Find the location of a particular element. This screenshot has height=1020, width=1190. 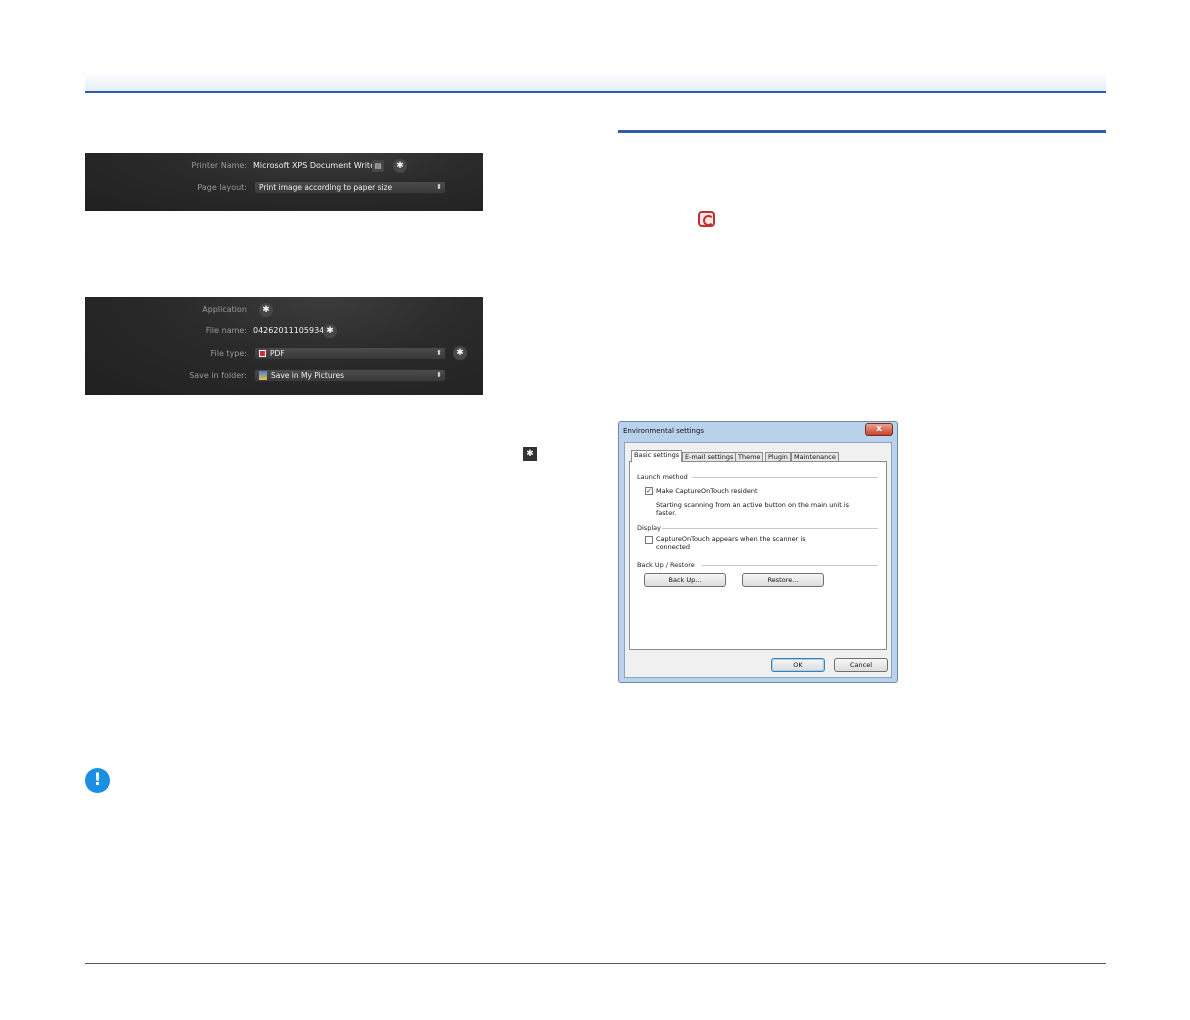

file-name-gear-icon: ✱ is located at coordinates (330, 331).